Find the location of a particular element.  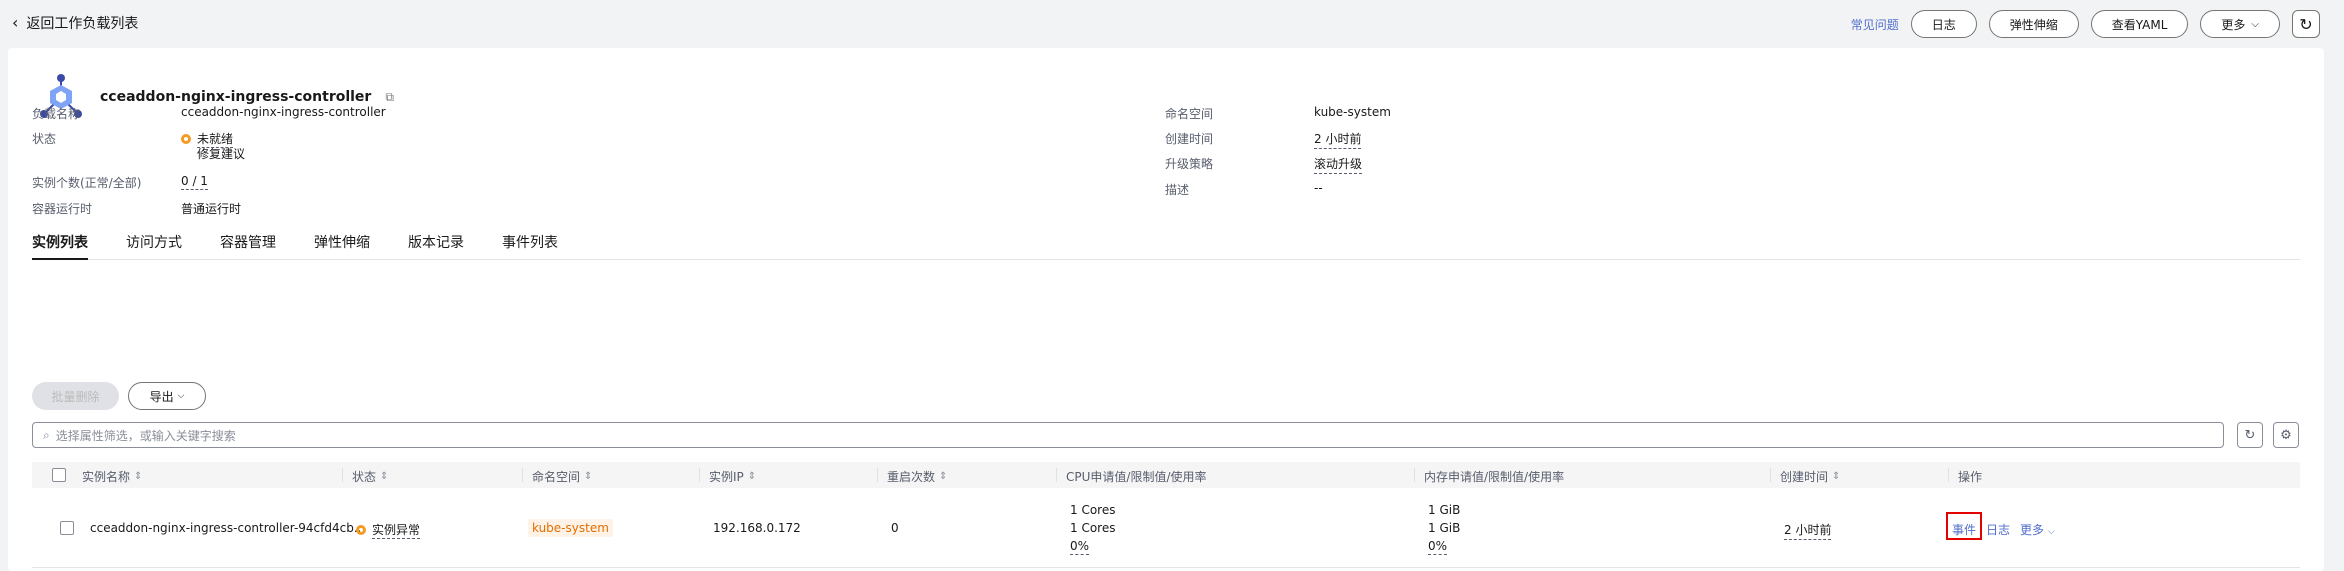

export-button: 导出 ⌵ is located at coordinates (167, 396).